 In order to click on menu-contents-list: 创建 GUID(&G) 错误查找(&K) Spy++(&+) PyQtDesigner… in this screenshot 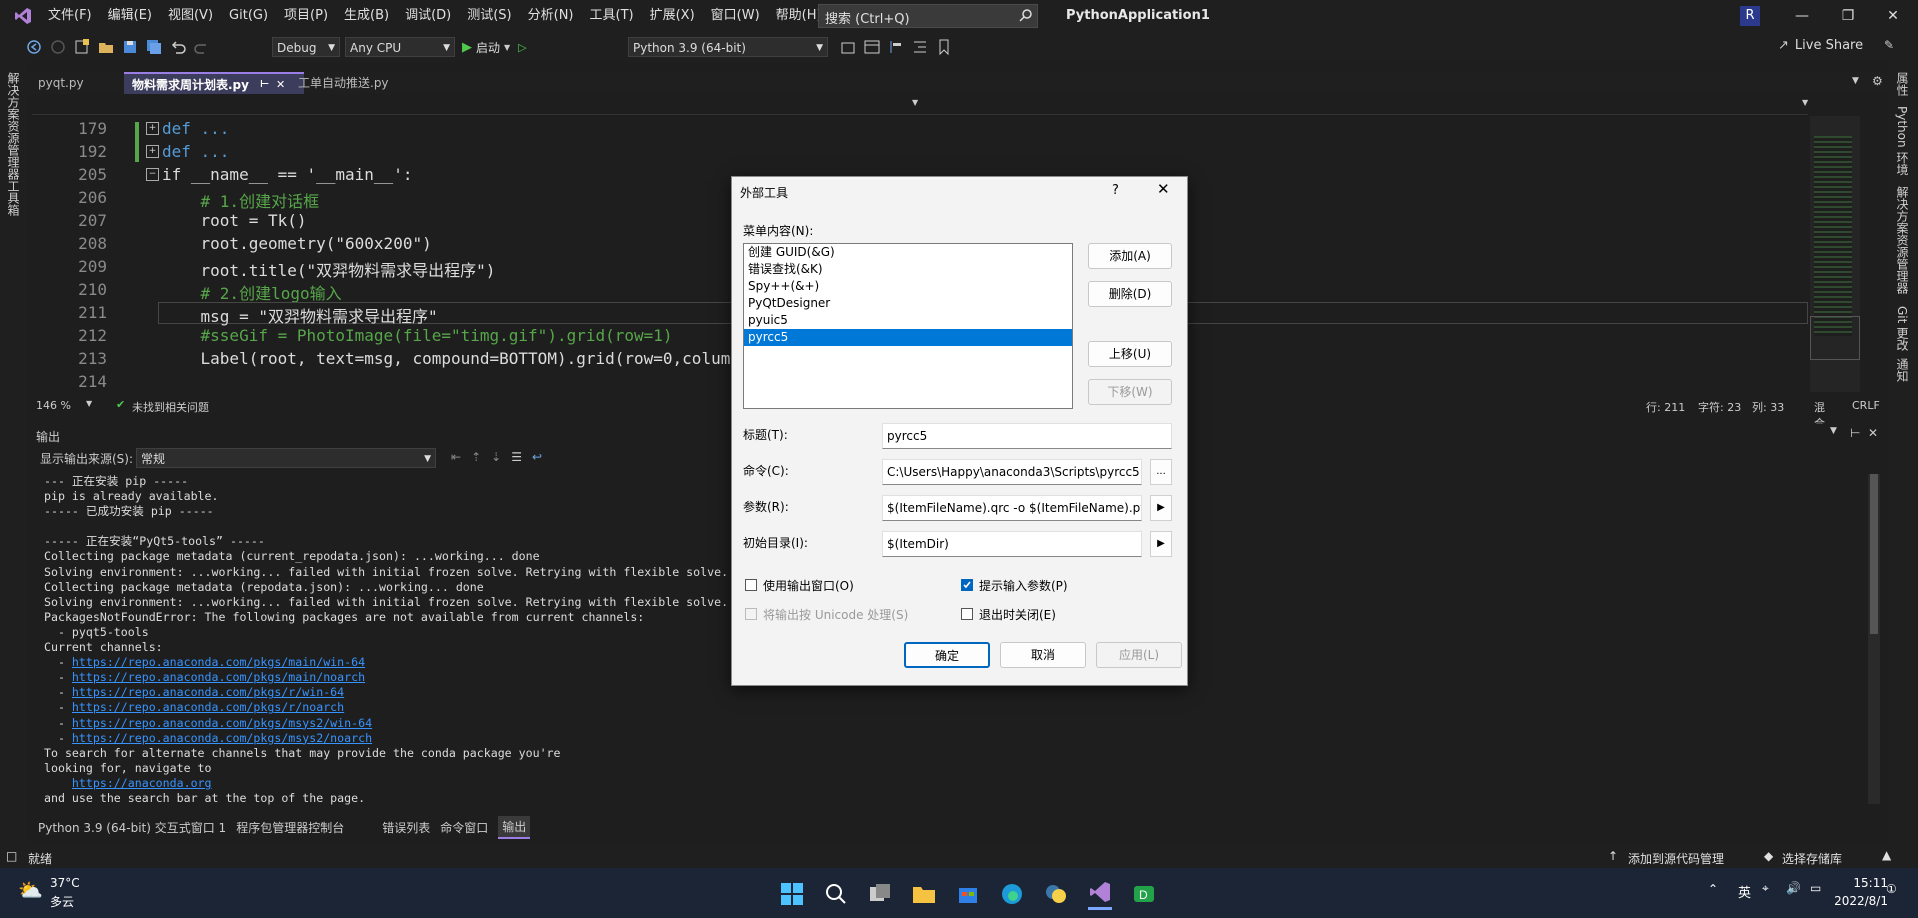, I will do `click(908, 326)`.